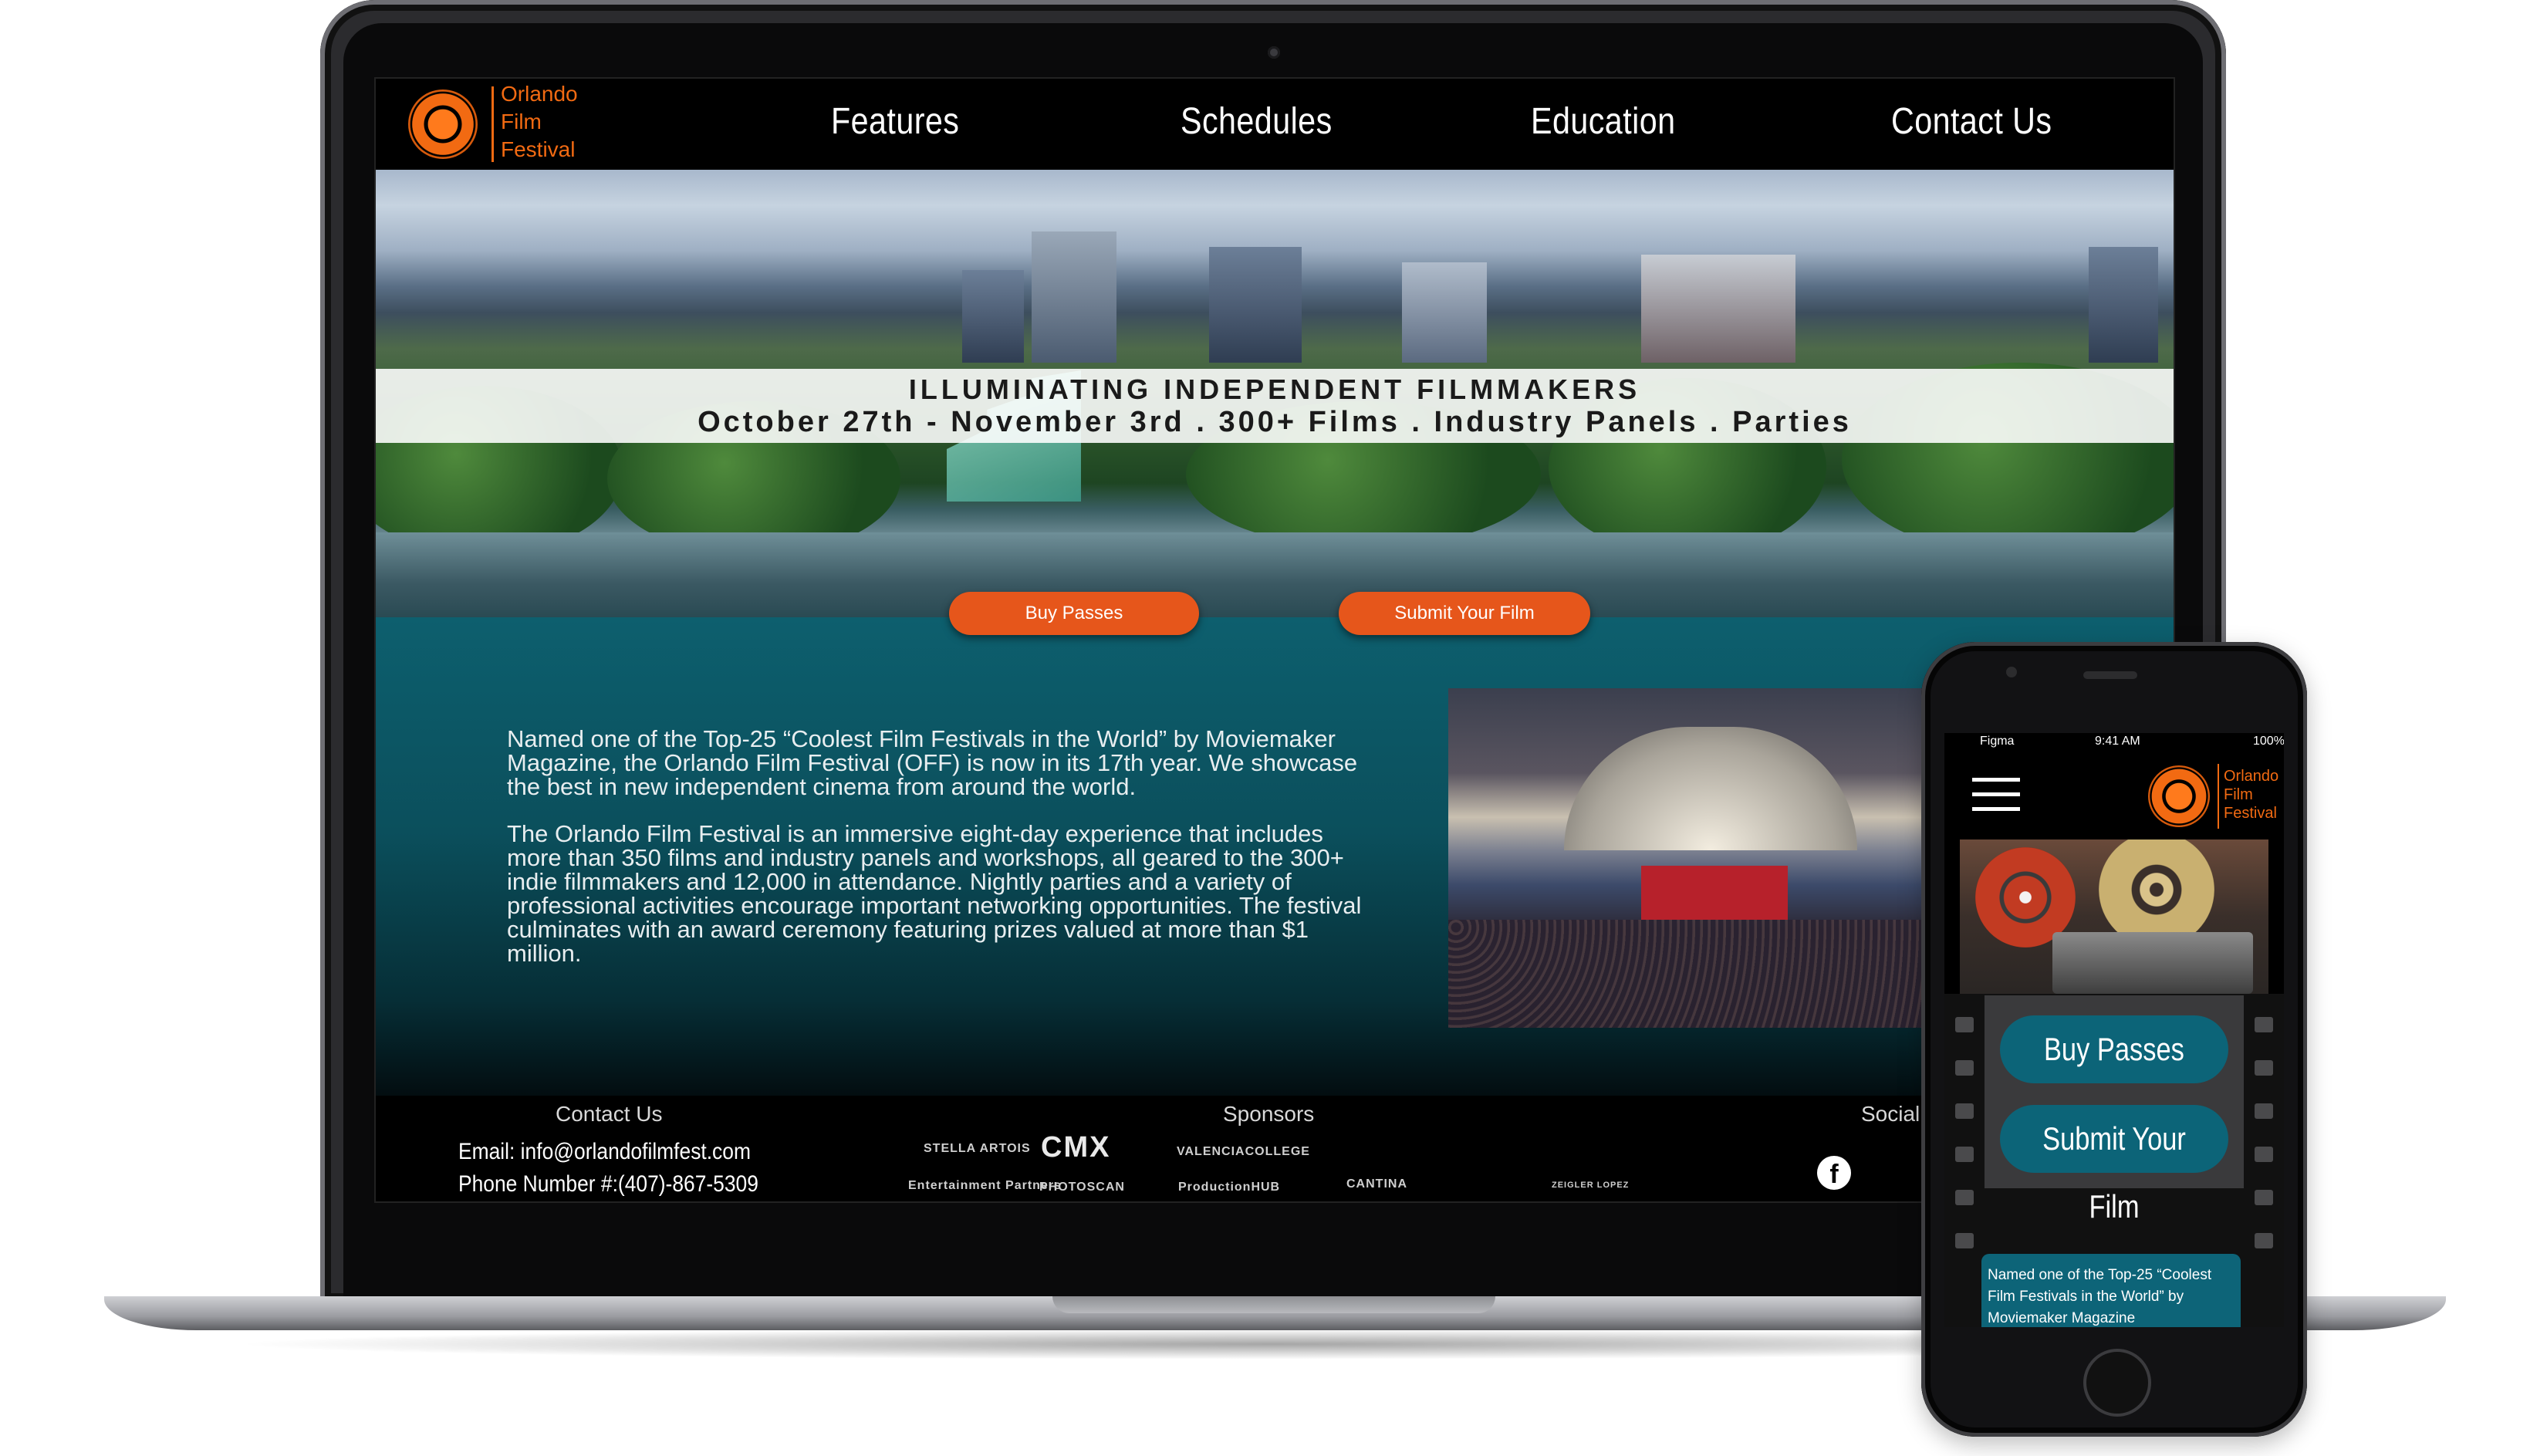 The image size is (2547, 1456). Describe the element at coordinates (1243, 1152) in the screenshot. I see `sponsor-valencia-college: VALENCIACOLLEGE` at that location.